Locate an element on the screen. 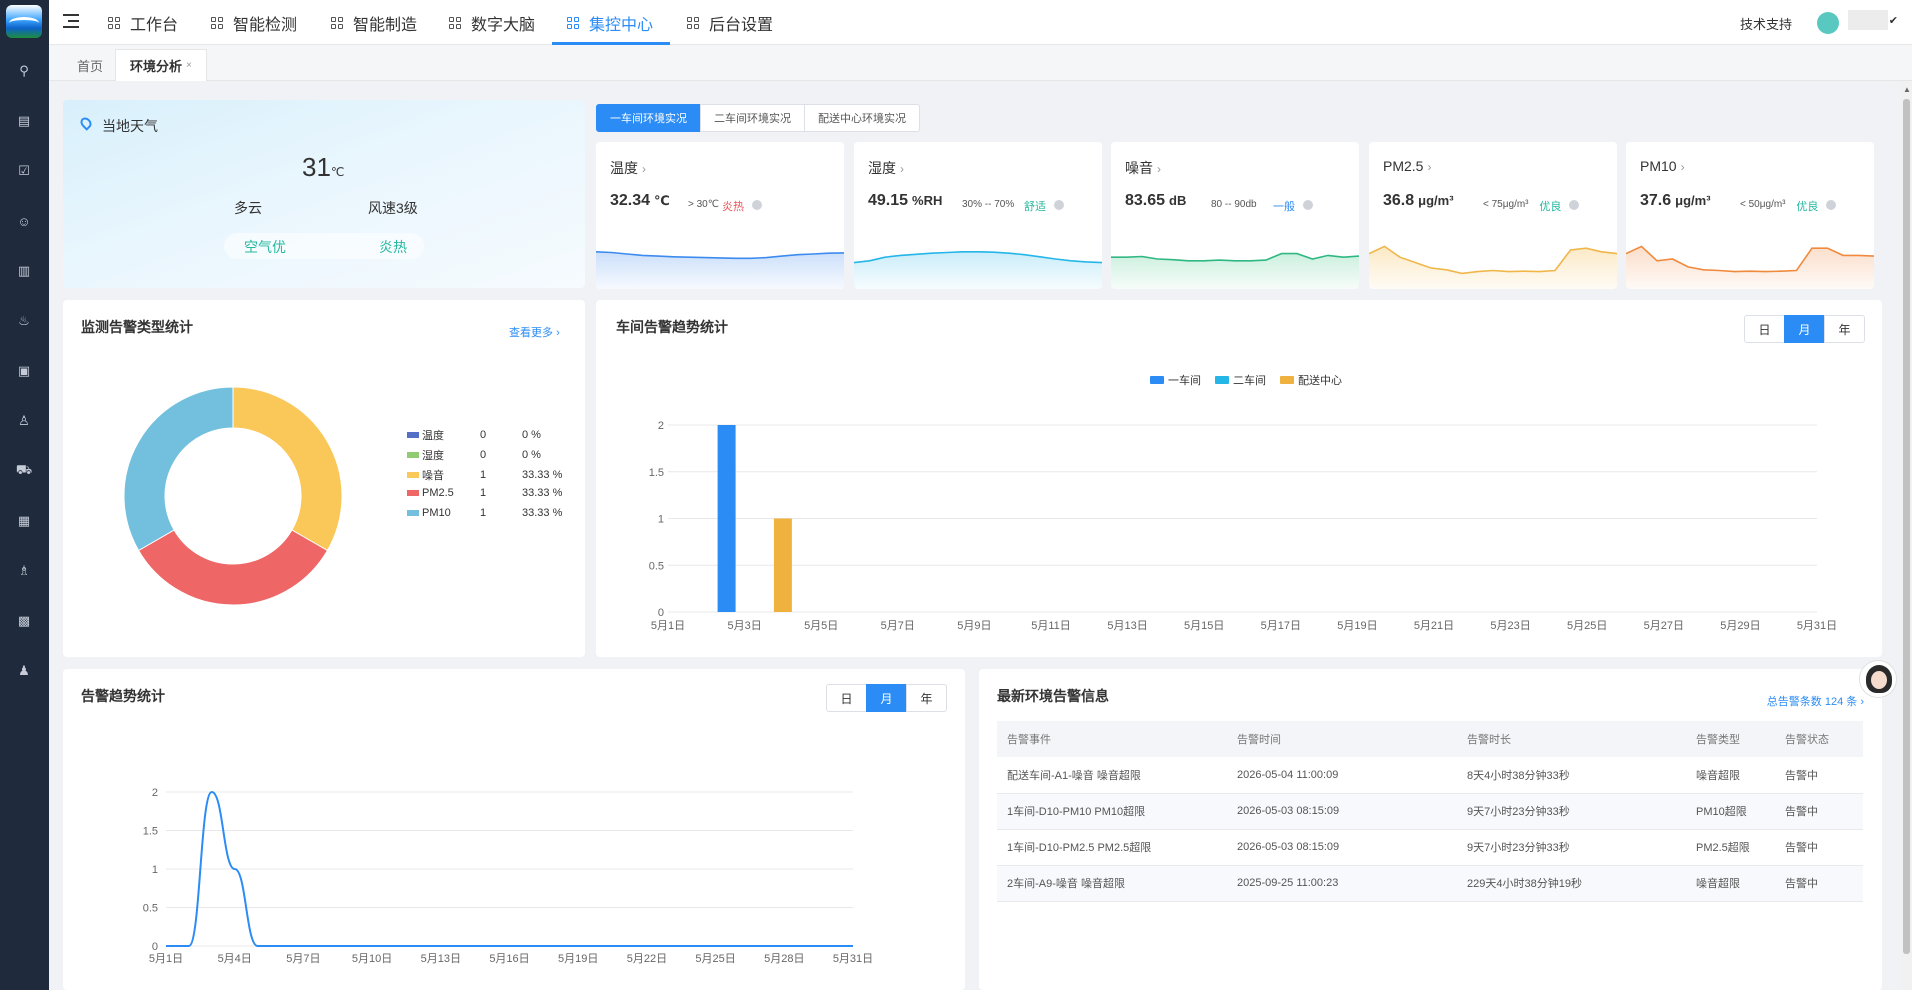  x-tick-label: 5月19日 is located at coordinates (578, 959).